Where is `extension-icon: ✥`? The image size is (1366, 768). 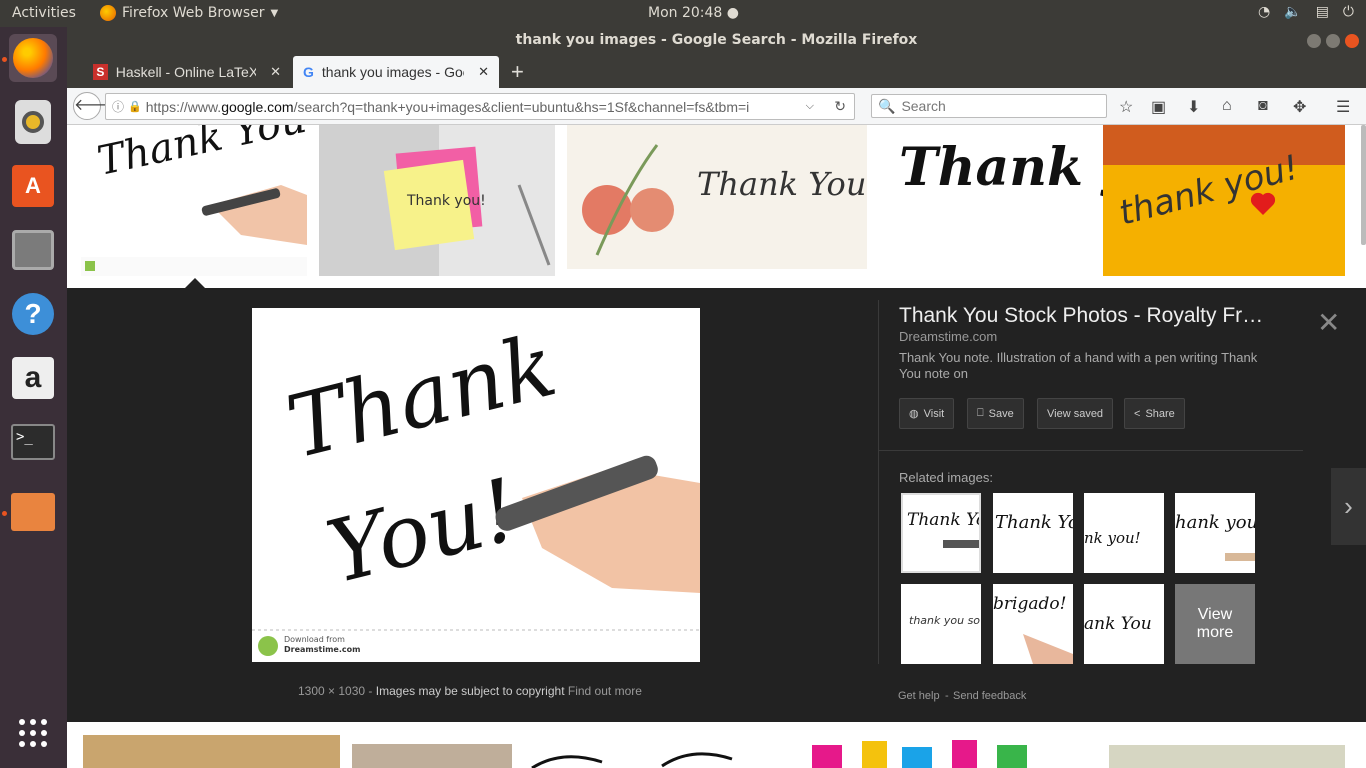
extension-icon: ✥ is located at coordinates (1299, 107).